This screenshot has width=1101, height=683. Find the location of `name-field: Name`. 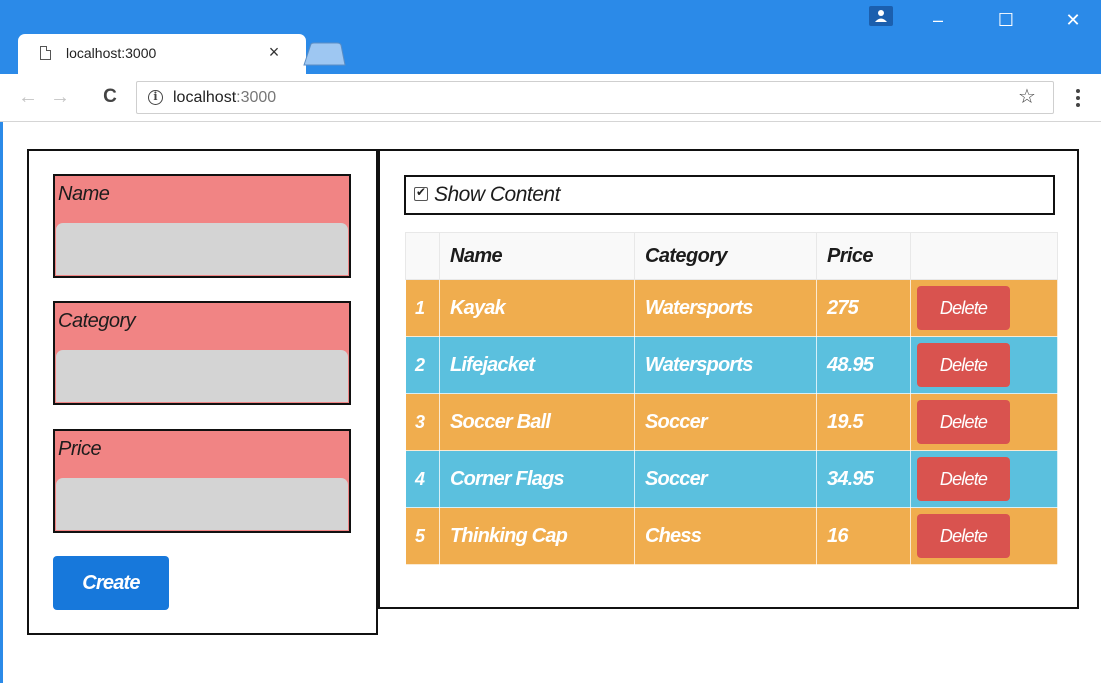

name-field: Name is located at coordinates (202, 226).